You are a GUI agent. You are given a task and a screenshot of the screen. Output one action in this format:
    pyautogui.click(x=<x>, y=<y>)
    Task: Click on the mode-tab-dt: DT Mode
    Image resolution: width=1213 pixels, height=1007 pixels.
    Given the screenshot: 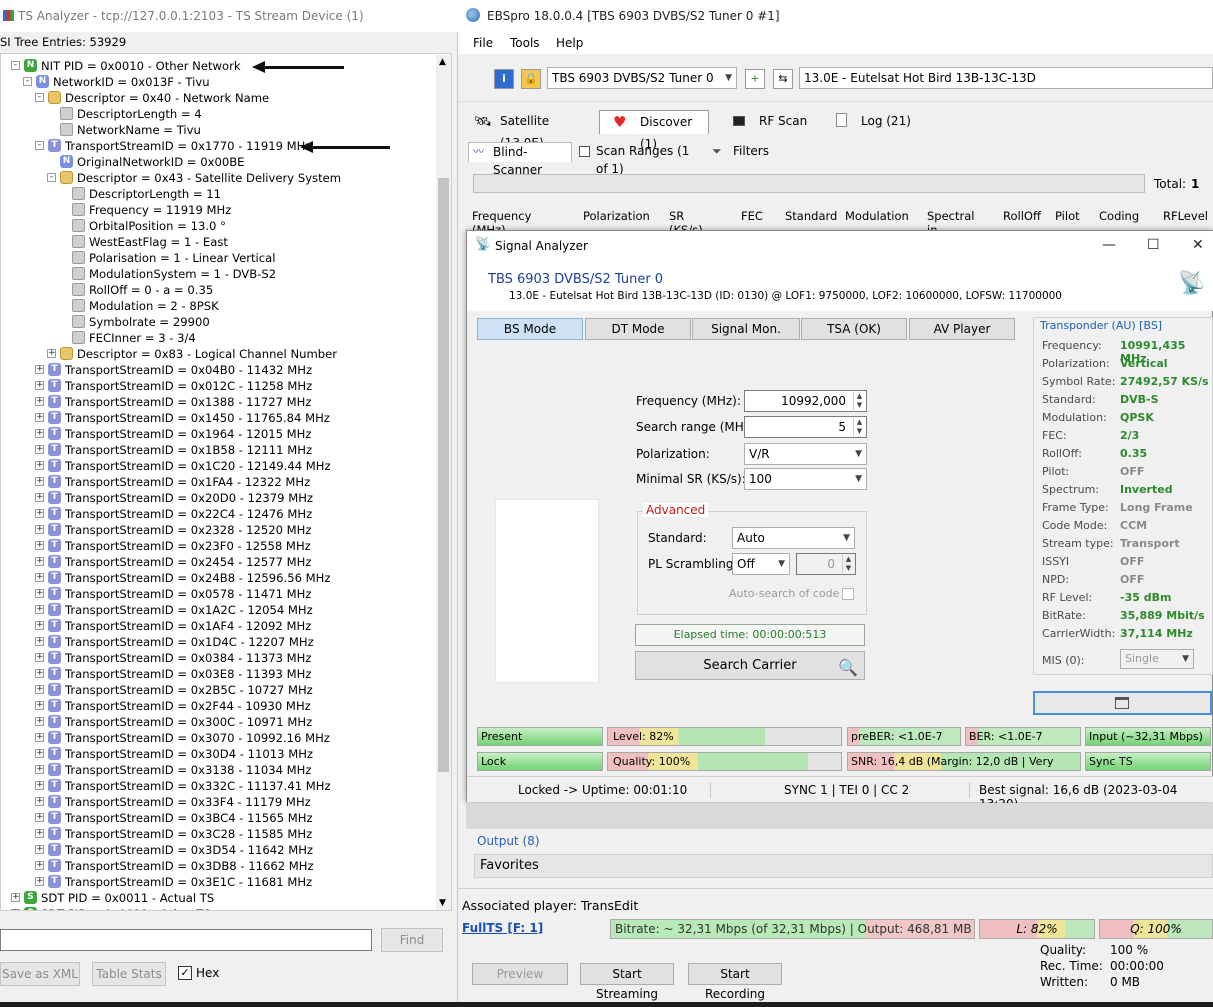 What is the action you would take?
    pyautogui.click(x=638, y=329)
    